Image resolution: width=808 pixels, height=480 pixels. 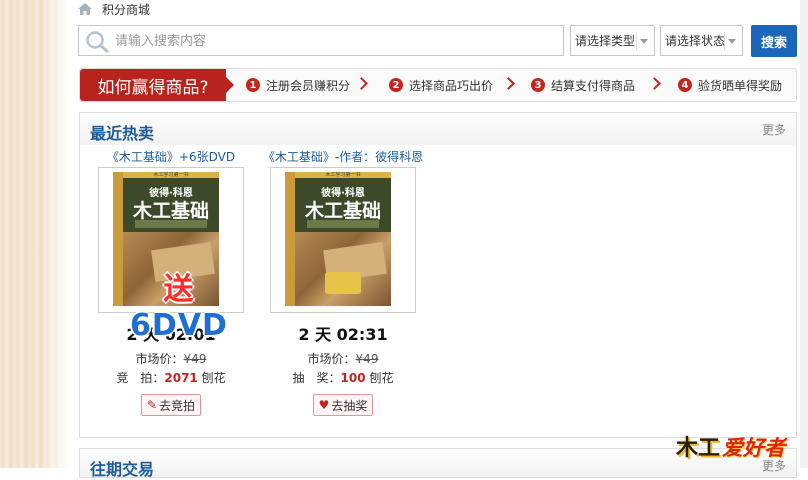 I want to click on product-image: 木工学习第一书 彼得·科恩 木工基础 送6DVD, so click(x=171, y=255).